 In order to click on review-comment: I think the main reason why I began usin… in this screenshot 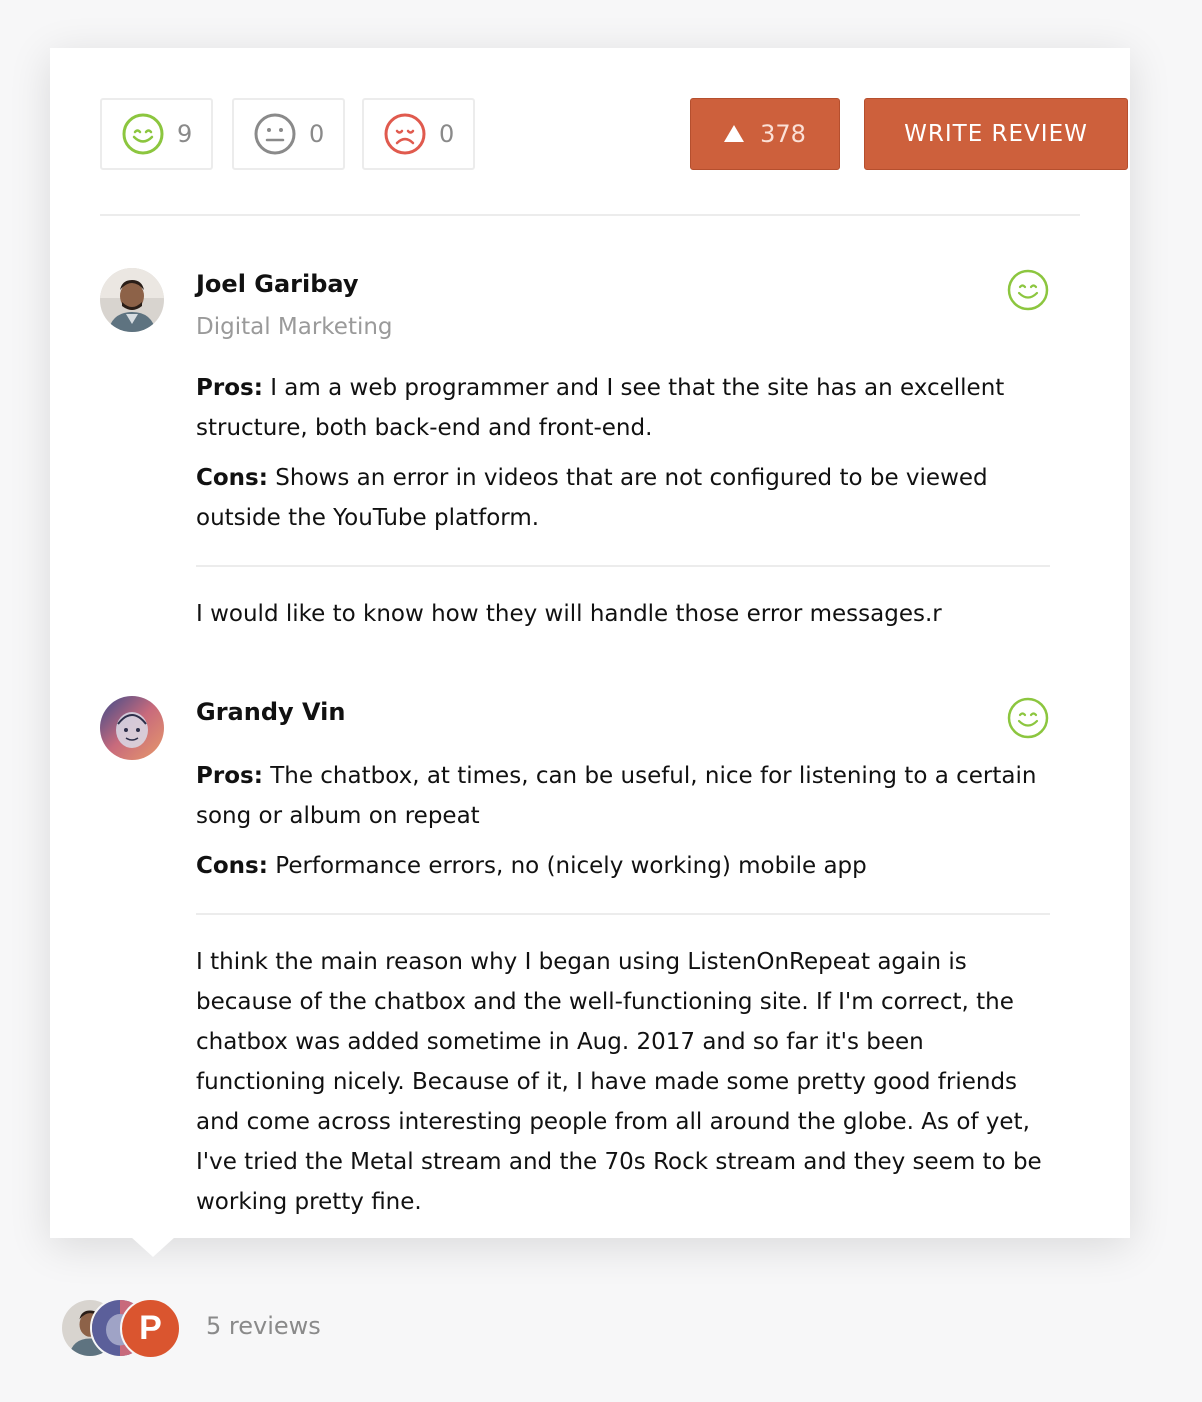, I will do `click(619, 1082)`.